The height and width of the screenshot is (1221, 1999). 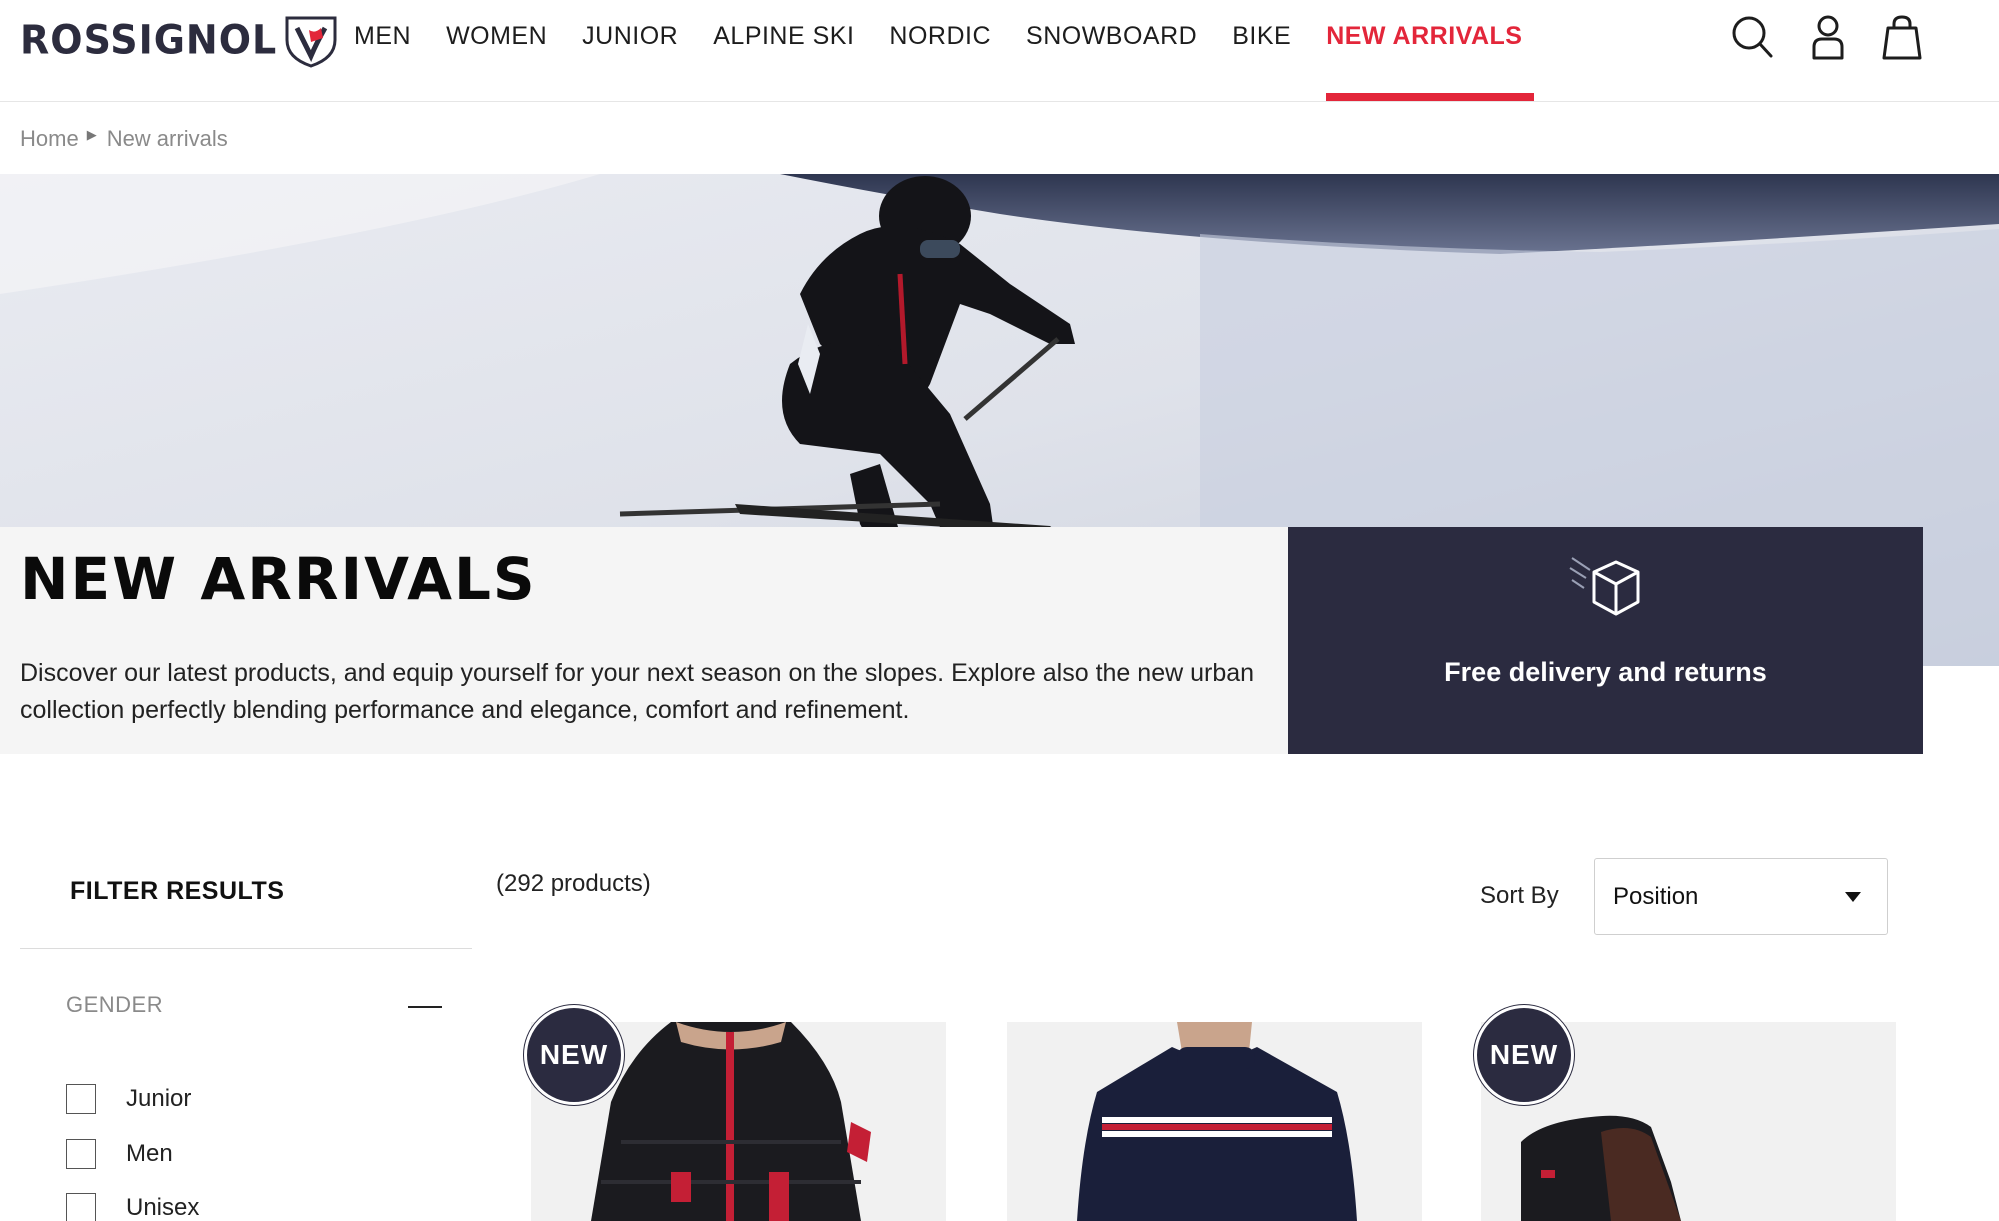 What do you see at coordinates (783, 51) in the screenshot?
I see `nav-item-alpine-ski: ALPINE SKI` at bounding box center [783, 51].